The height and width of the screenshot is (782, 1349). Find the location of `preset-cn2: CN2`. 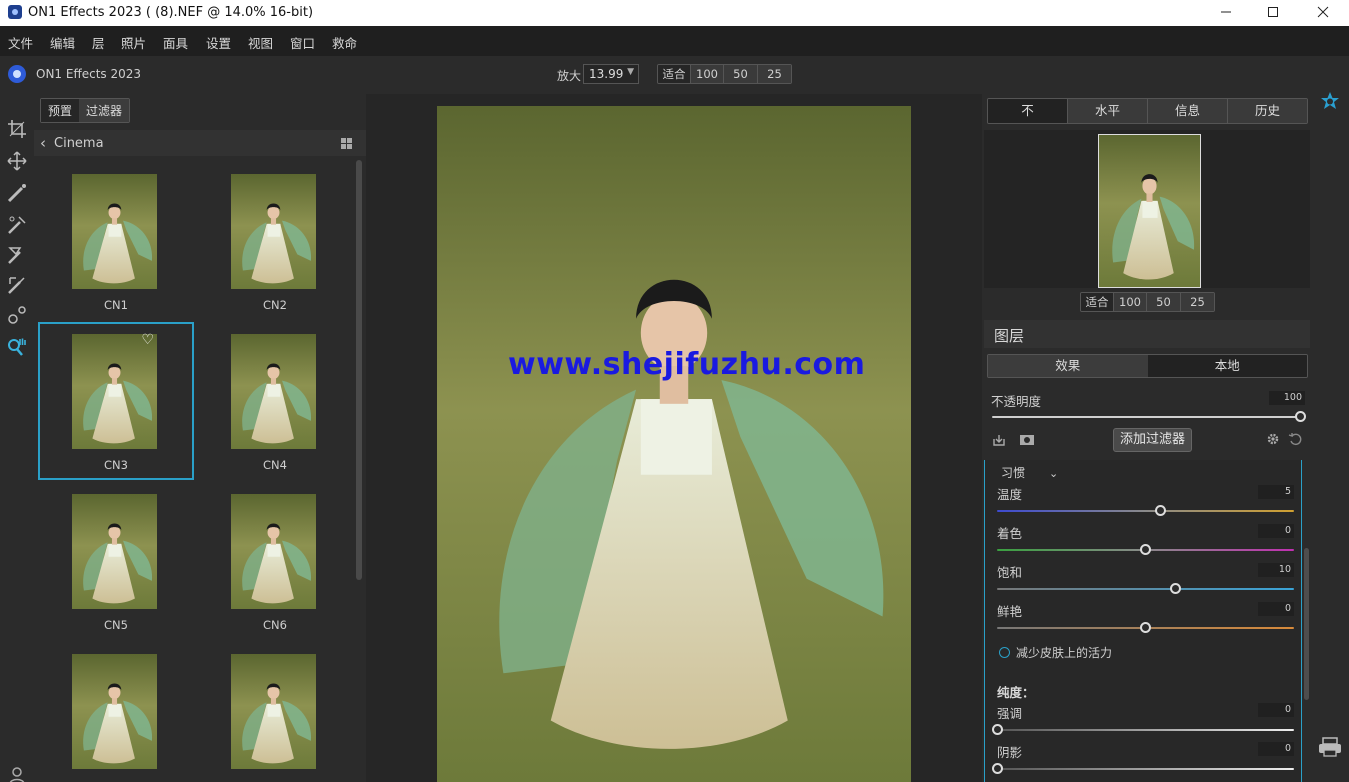

preset-cn2: CN2 is located at coordinates (275, 241).